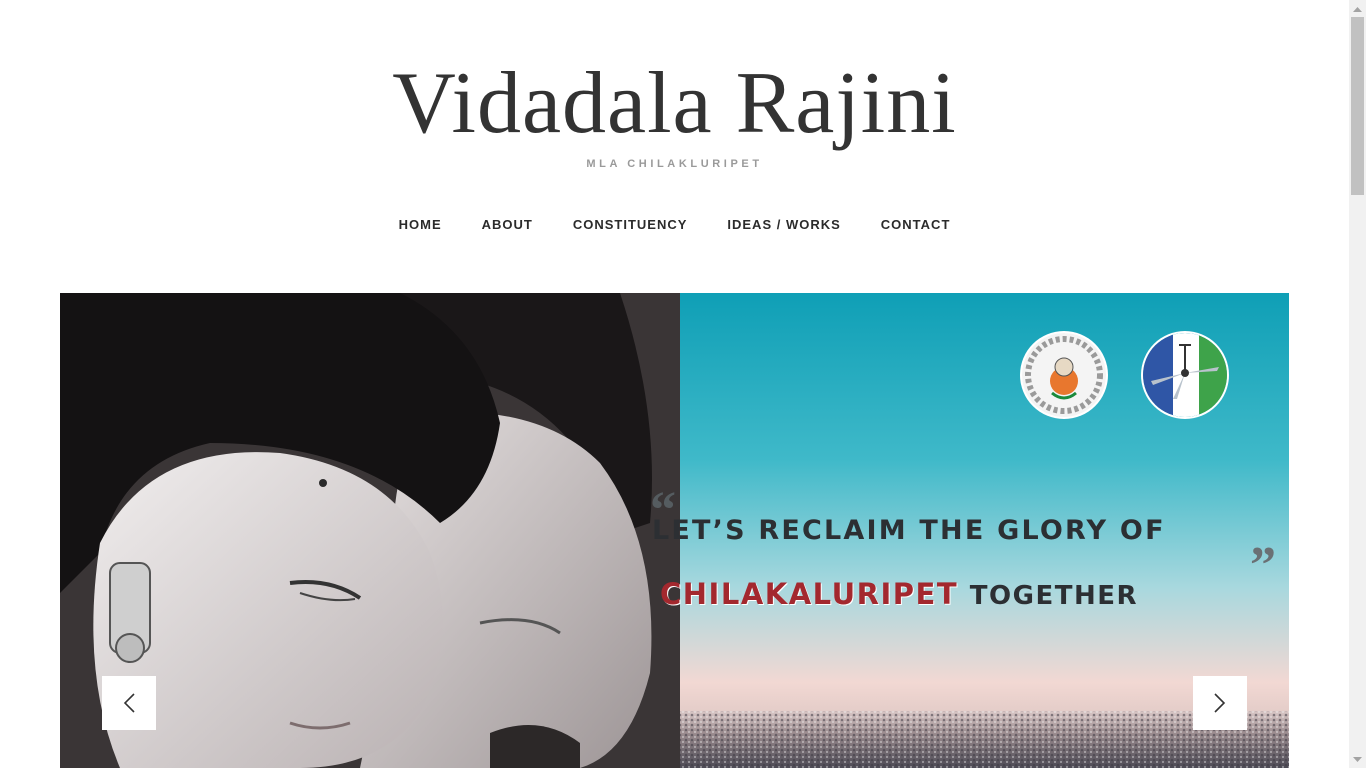  What do you see at coordinates (1357, 384) in the screenshot?
I see `vertical-scrollbar` at bounding box center [1357, 384].